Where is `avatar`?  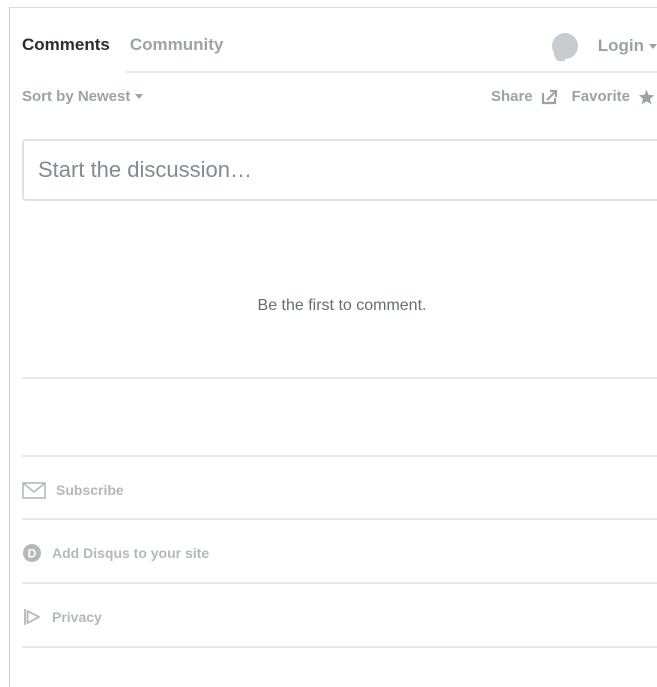 avatar is located at coordinates (564, 46).